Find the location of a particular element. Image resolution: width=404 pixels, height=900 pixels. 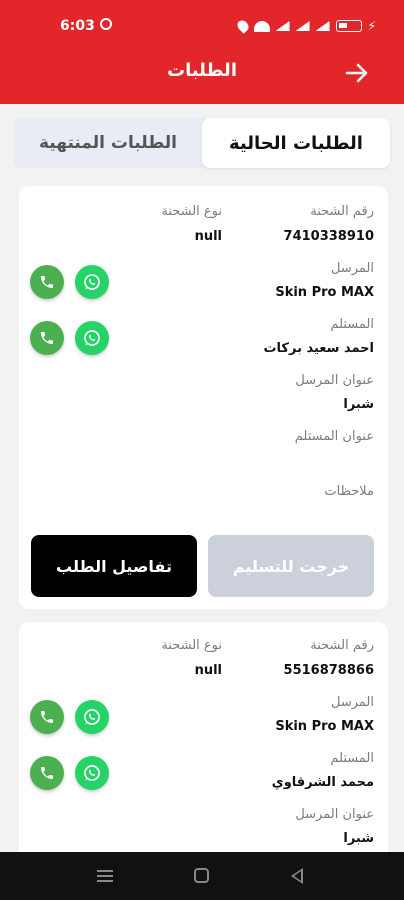

home-icon is located at coordinates (201, 875).